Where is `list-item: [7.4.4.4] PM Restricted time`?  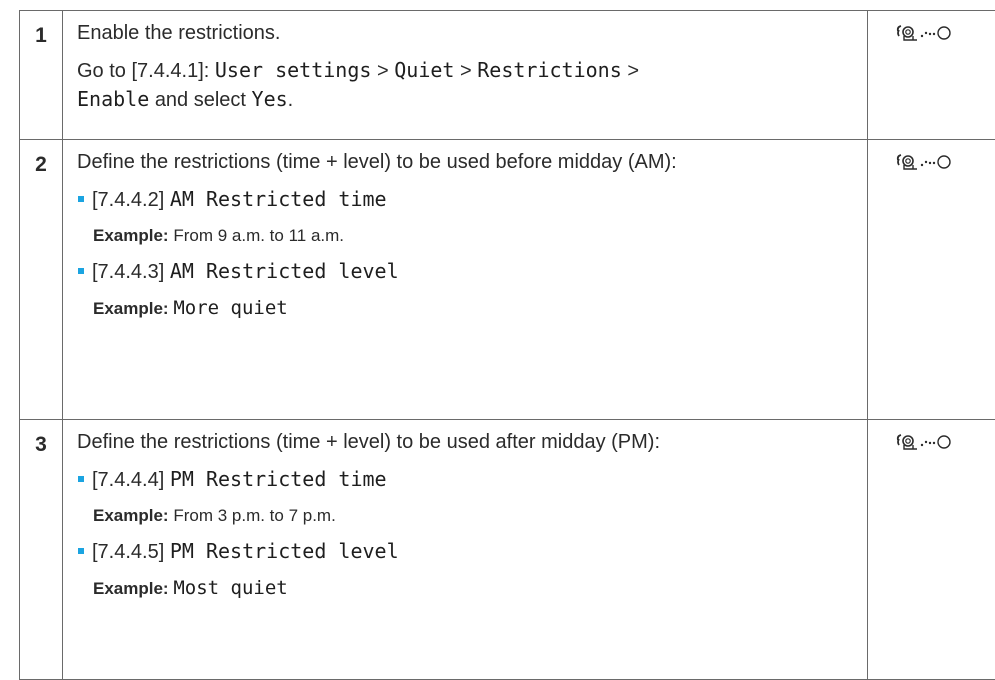 list-item: [7.4.4.4] PM Restricted time is located at coordinates (466, 479).